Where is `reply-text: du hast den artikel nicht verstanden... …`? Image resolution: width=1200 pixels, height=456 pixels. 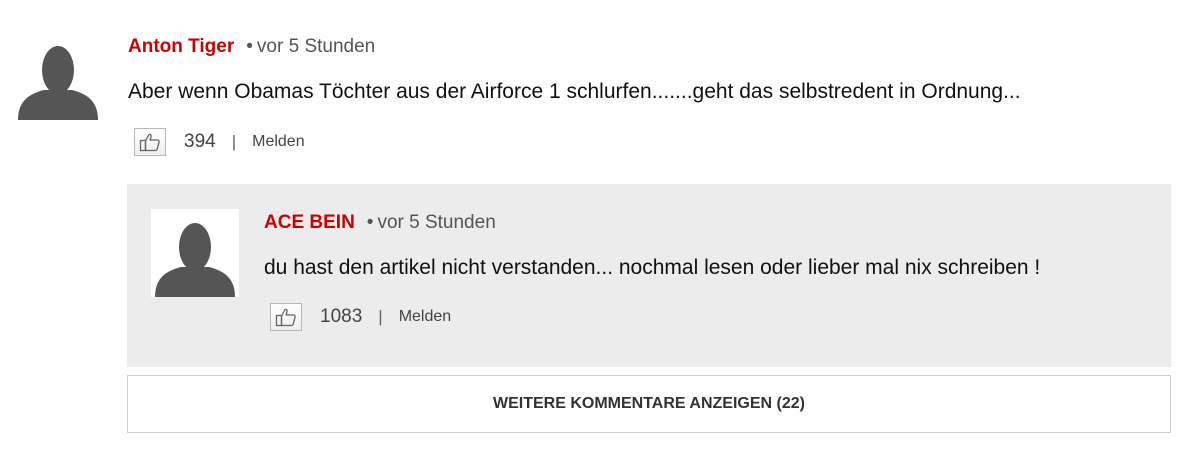
reply-text: du hast den artikel nicht verstanden... … is located at coordinates (652, 267).